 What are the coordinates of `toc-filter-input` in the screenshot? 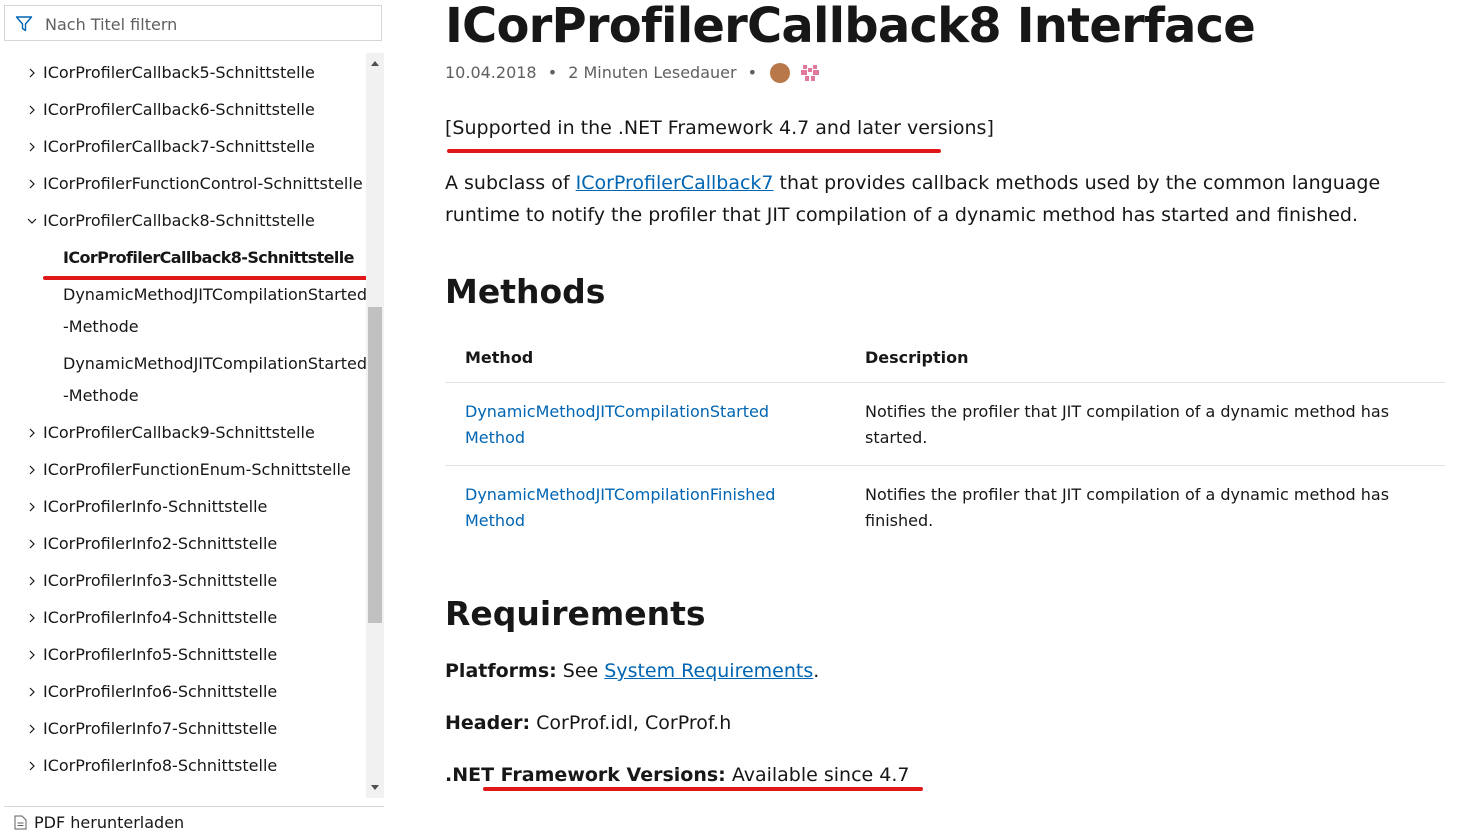 It's located at (210, 24).